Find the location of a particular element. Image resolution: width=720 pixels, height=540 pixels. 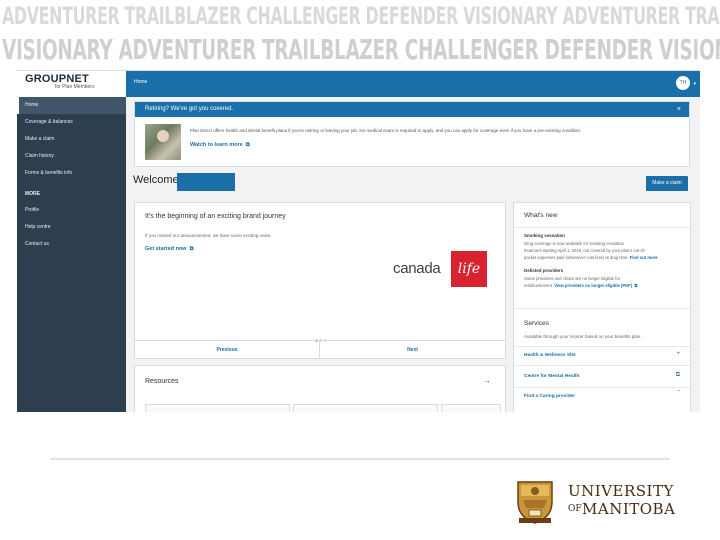

resources-title: Resources is located at coordinates (162, 381).